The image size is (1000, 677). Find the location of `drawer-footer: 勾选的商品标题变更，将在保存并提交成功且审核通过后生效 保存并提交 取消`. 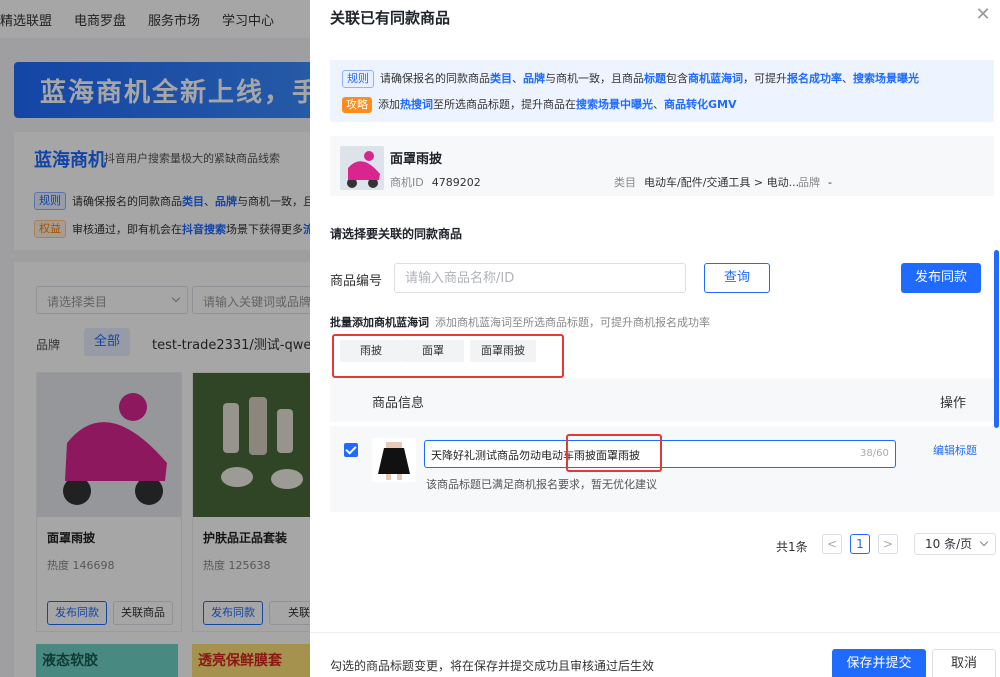

drawer-footer: 勾选的商品标题变更，将在保存并提交成功且审核通过后生效 保存并提交 取消 is located at coordinates (655, 654).